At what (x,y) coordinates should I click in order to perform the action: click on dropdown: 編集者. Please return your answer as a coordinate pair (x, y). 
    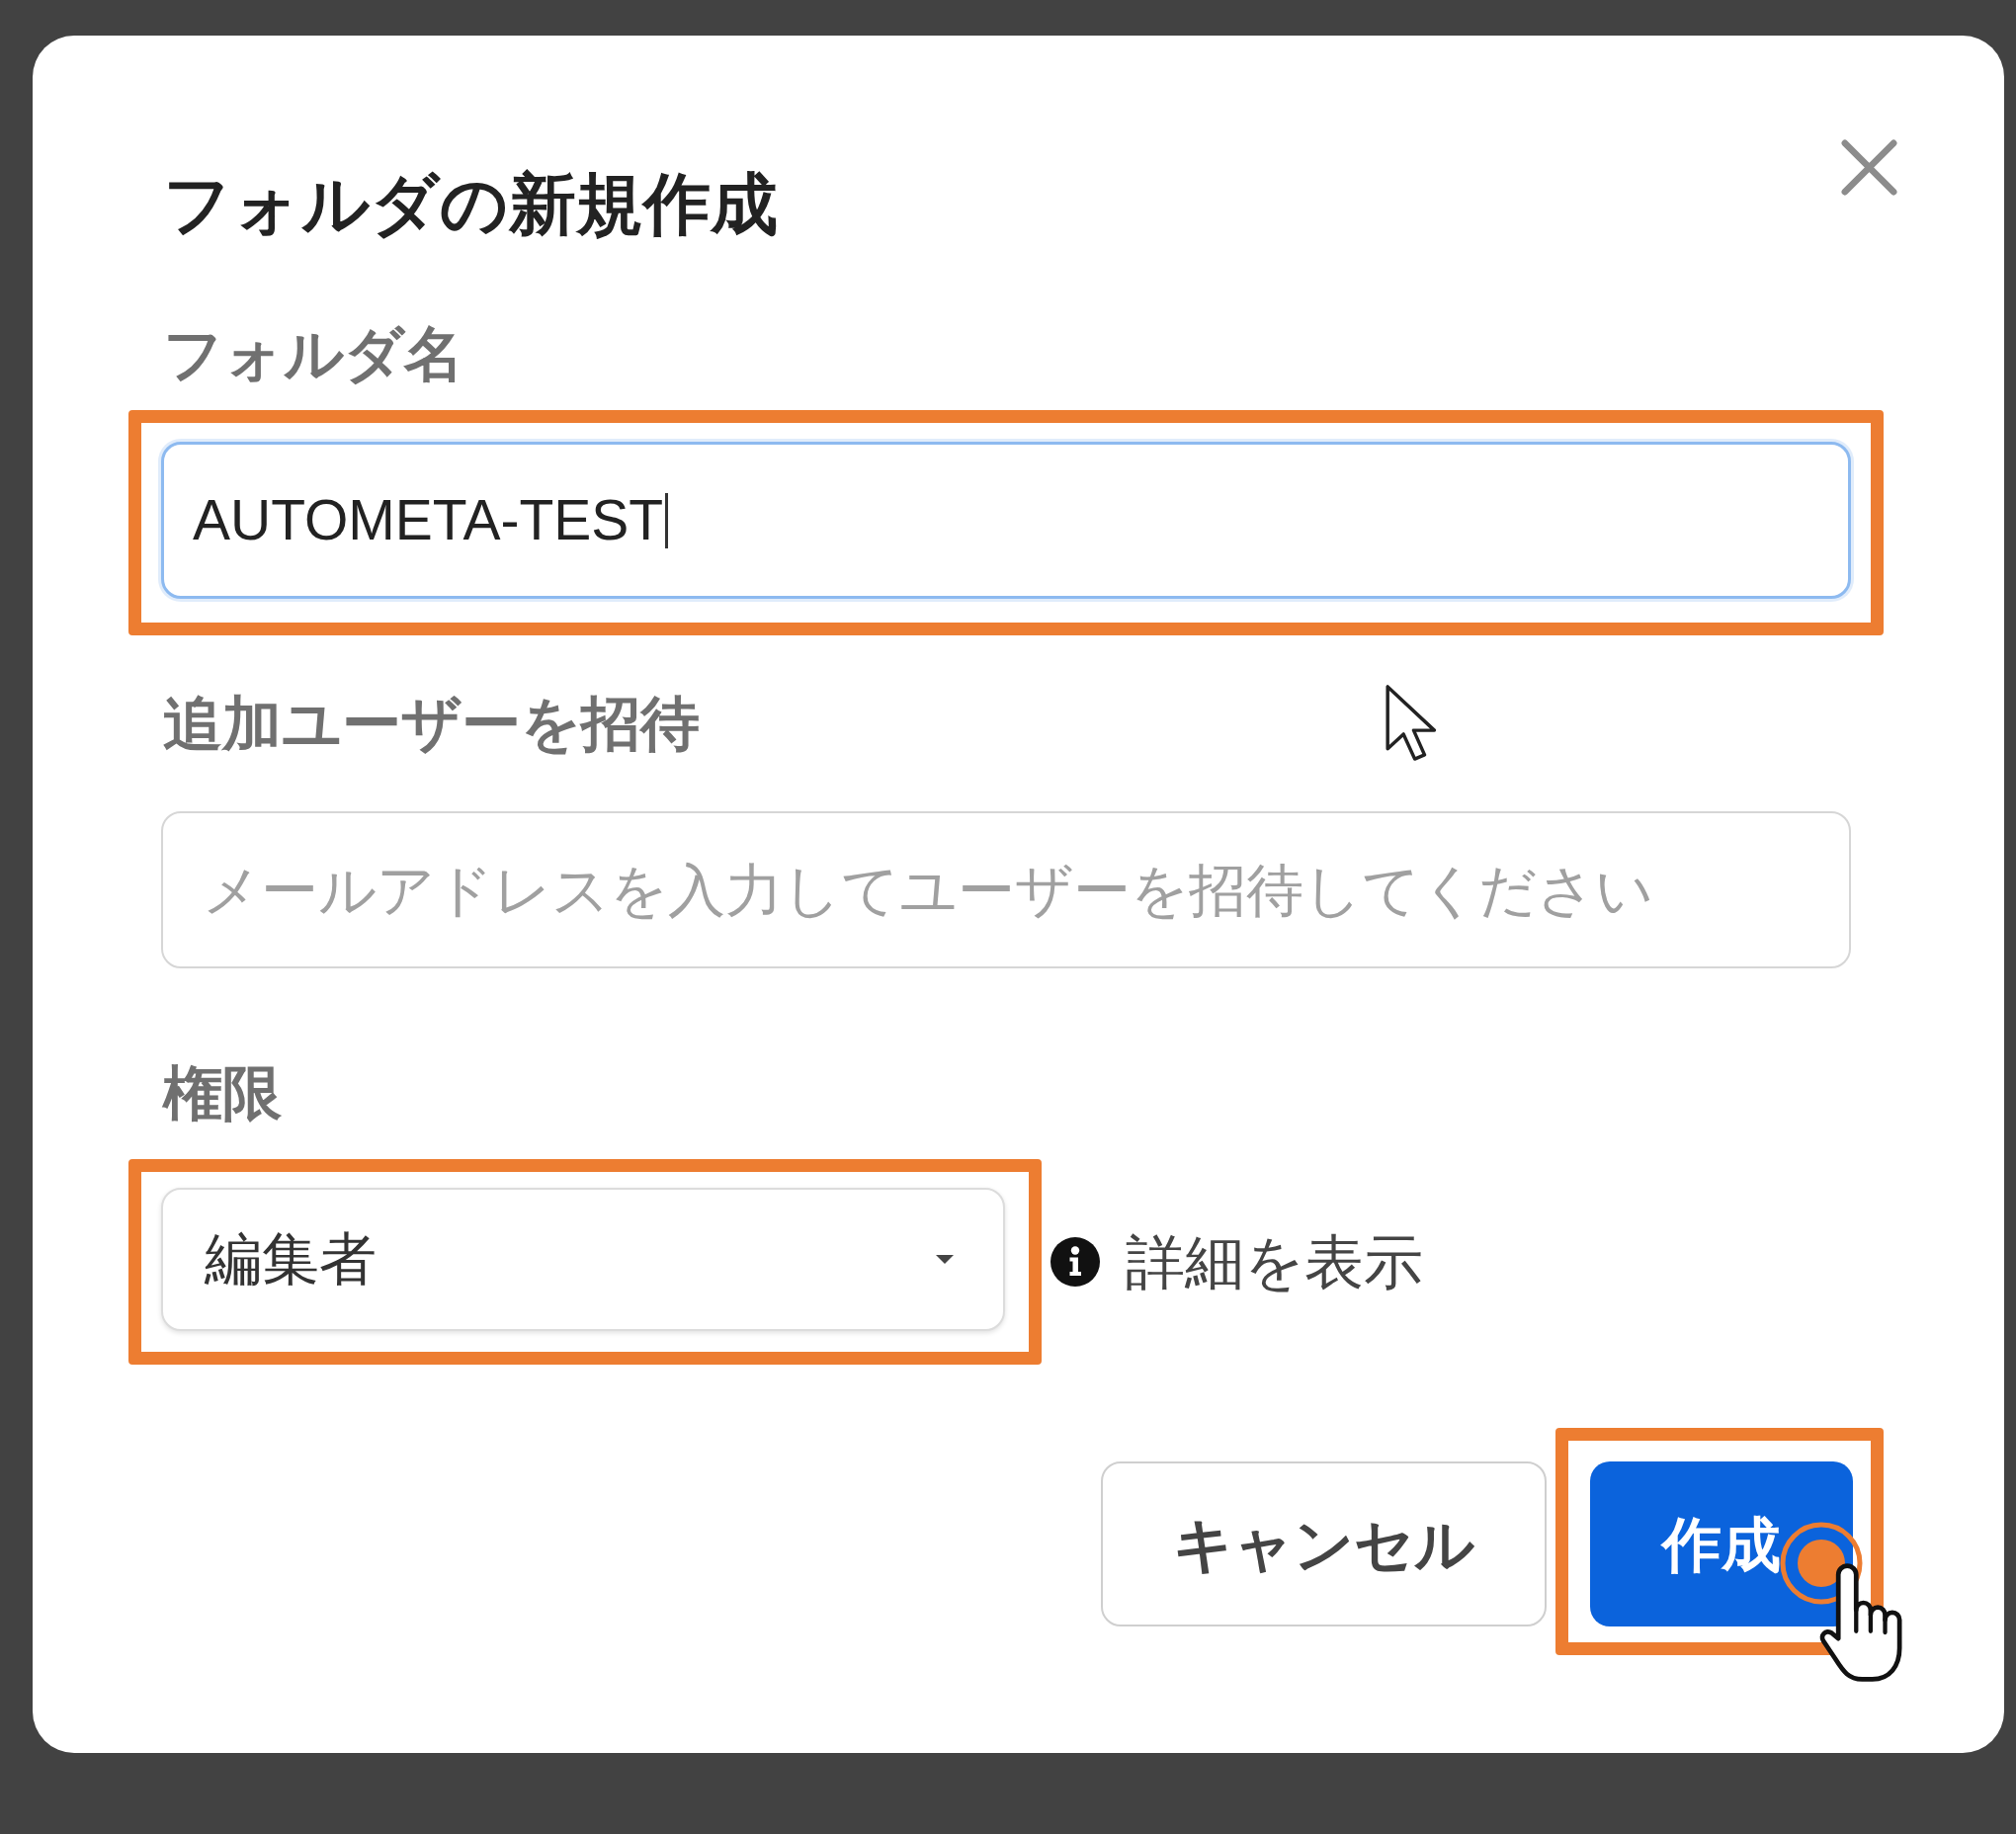
    Looking at the image, I should click on (583, 1259).